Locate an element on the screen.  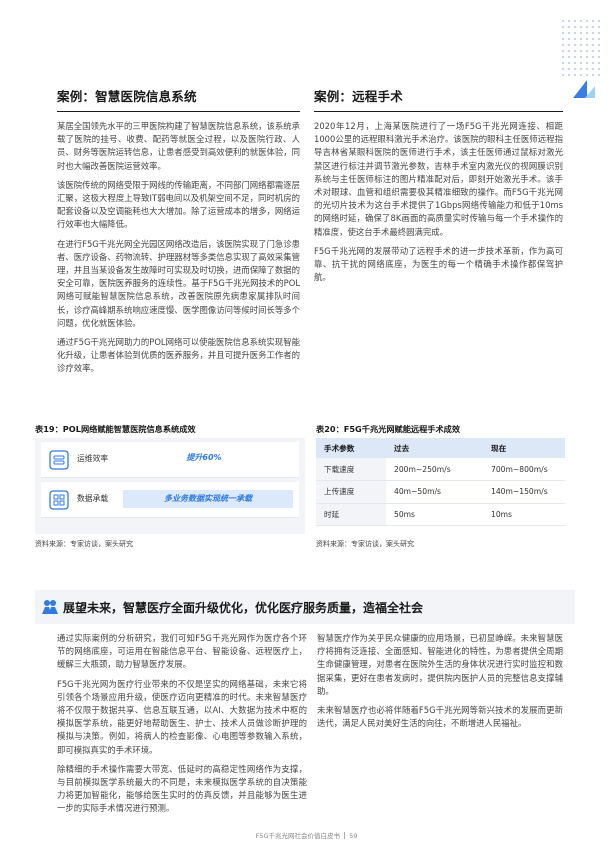
row-value: 提升60% is located at coordinates (204, 457).